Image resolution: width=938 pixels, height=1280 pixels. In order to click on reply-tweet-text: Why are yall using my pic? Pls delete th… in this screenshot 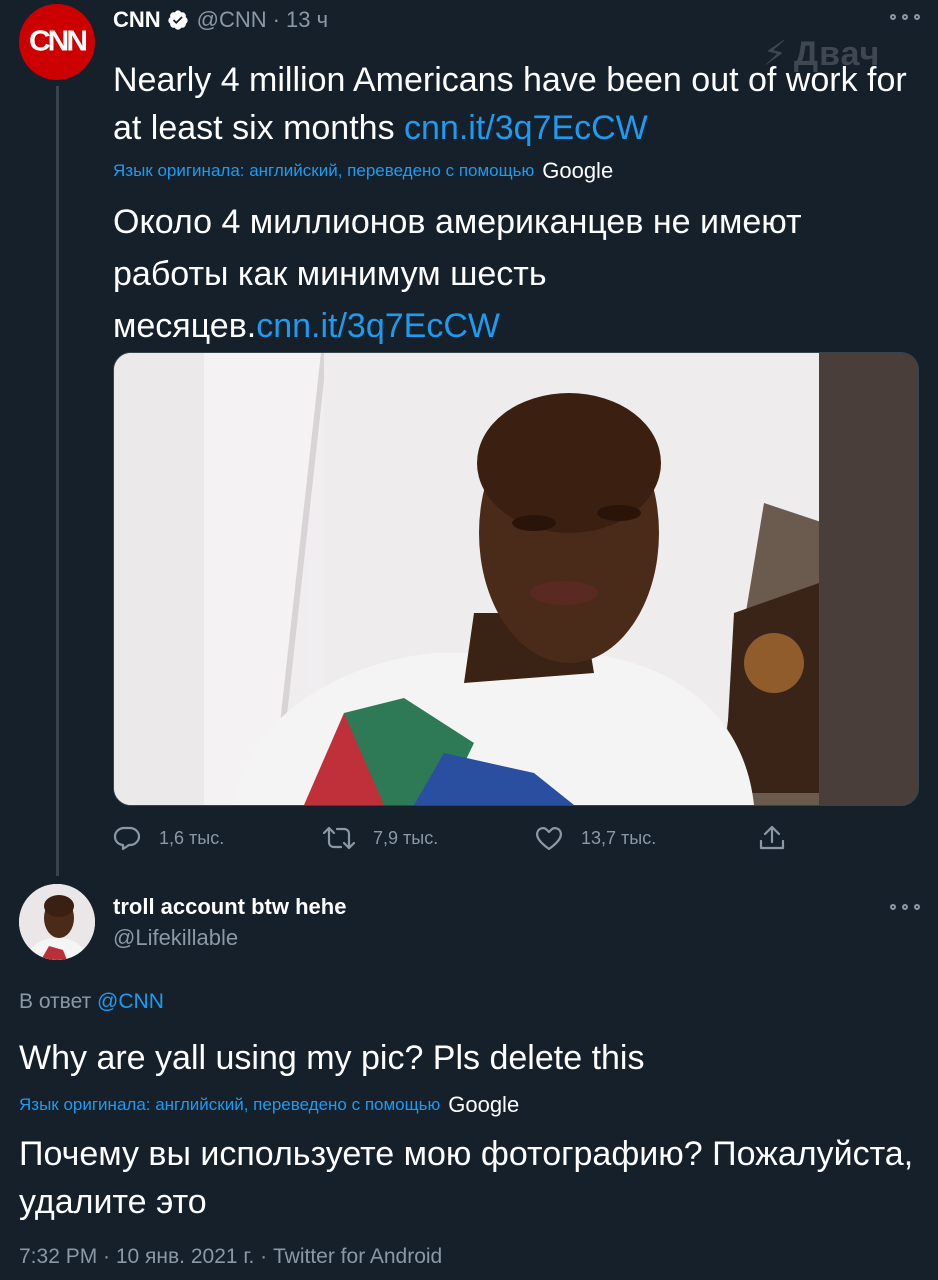, I will do `click(332, 1058)`.